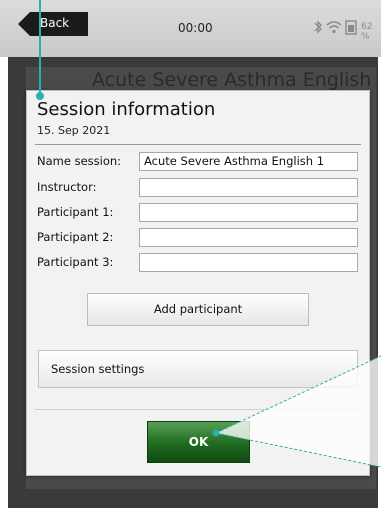 Image resolution: width=381 pixels, height=508 pixels. Describe the element at coordinates (318, 27) in the screenshot. I see `bluetooth-icon` at that location.